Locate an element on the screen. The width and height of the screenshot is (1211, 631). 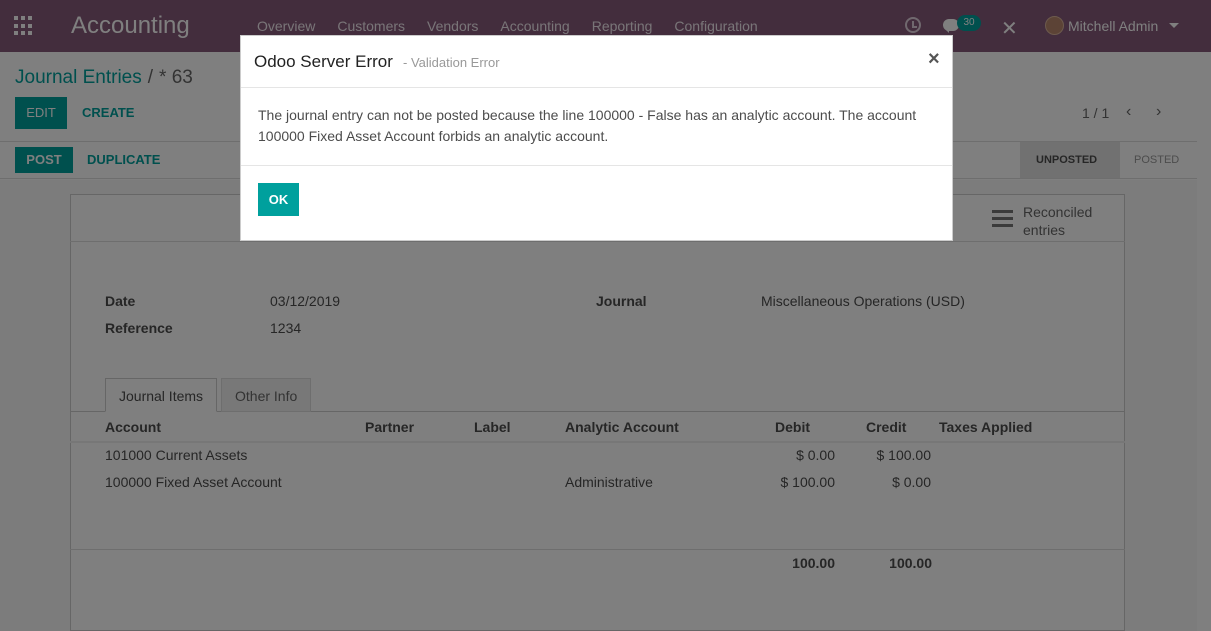
close-icon: × is located at coordinates (934, 59).